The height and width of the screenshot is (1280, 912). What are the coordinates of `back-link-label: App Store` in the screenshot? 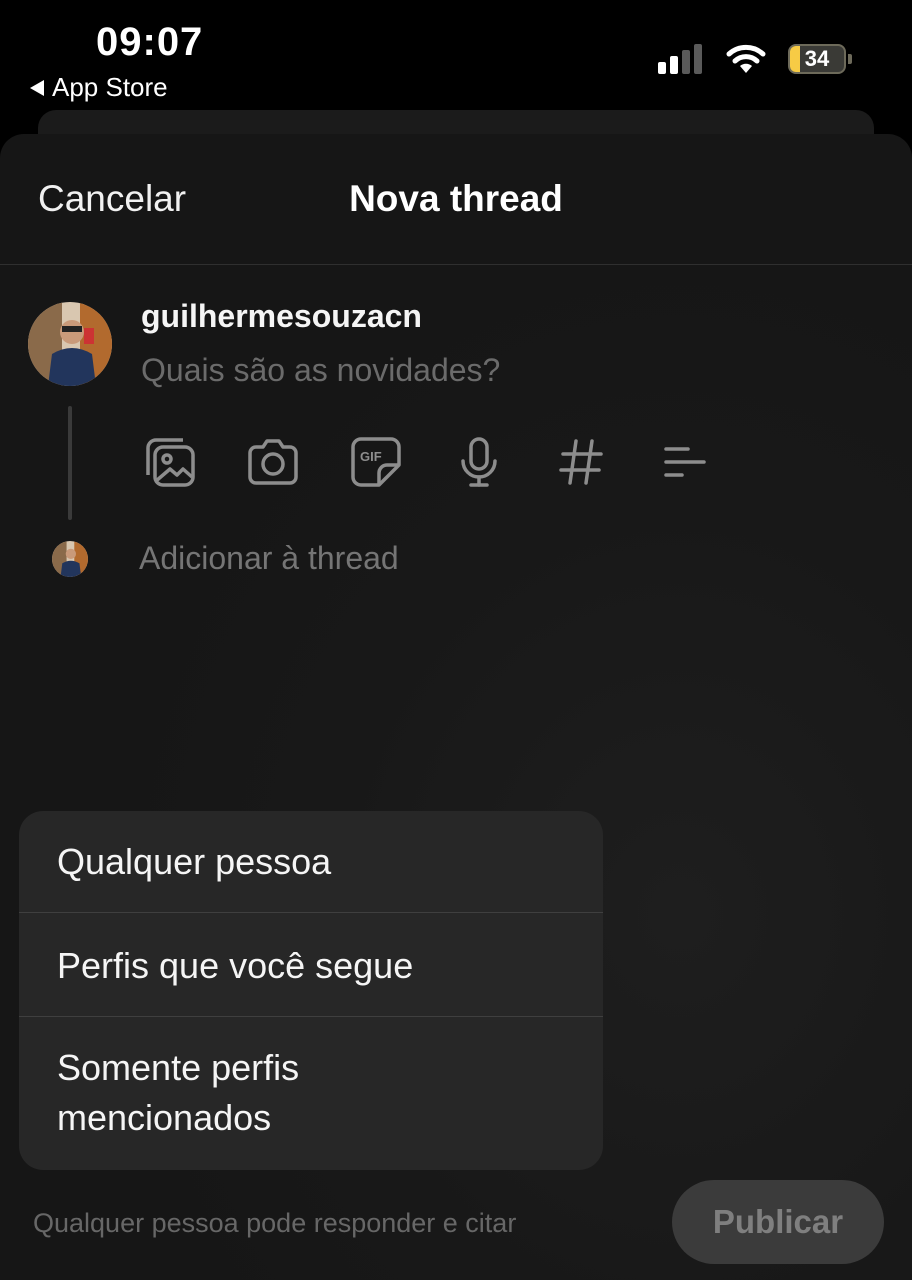 It's located at (110, 87).